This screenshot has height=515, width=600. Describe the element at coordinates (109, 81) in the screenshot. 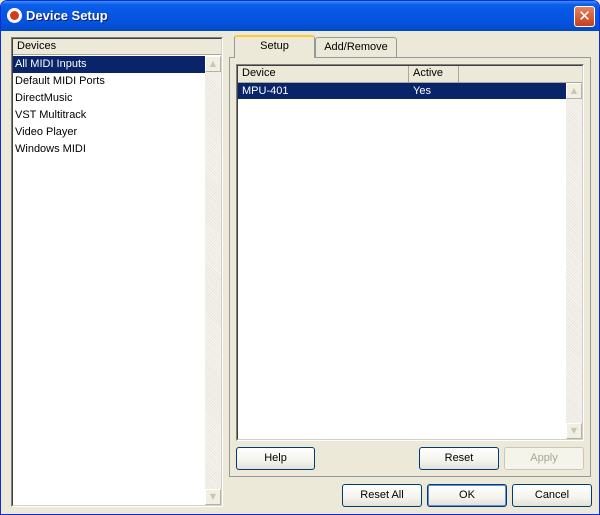

I see `device-item-default-midi-ports: Default MIDI Ports` at that location.